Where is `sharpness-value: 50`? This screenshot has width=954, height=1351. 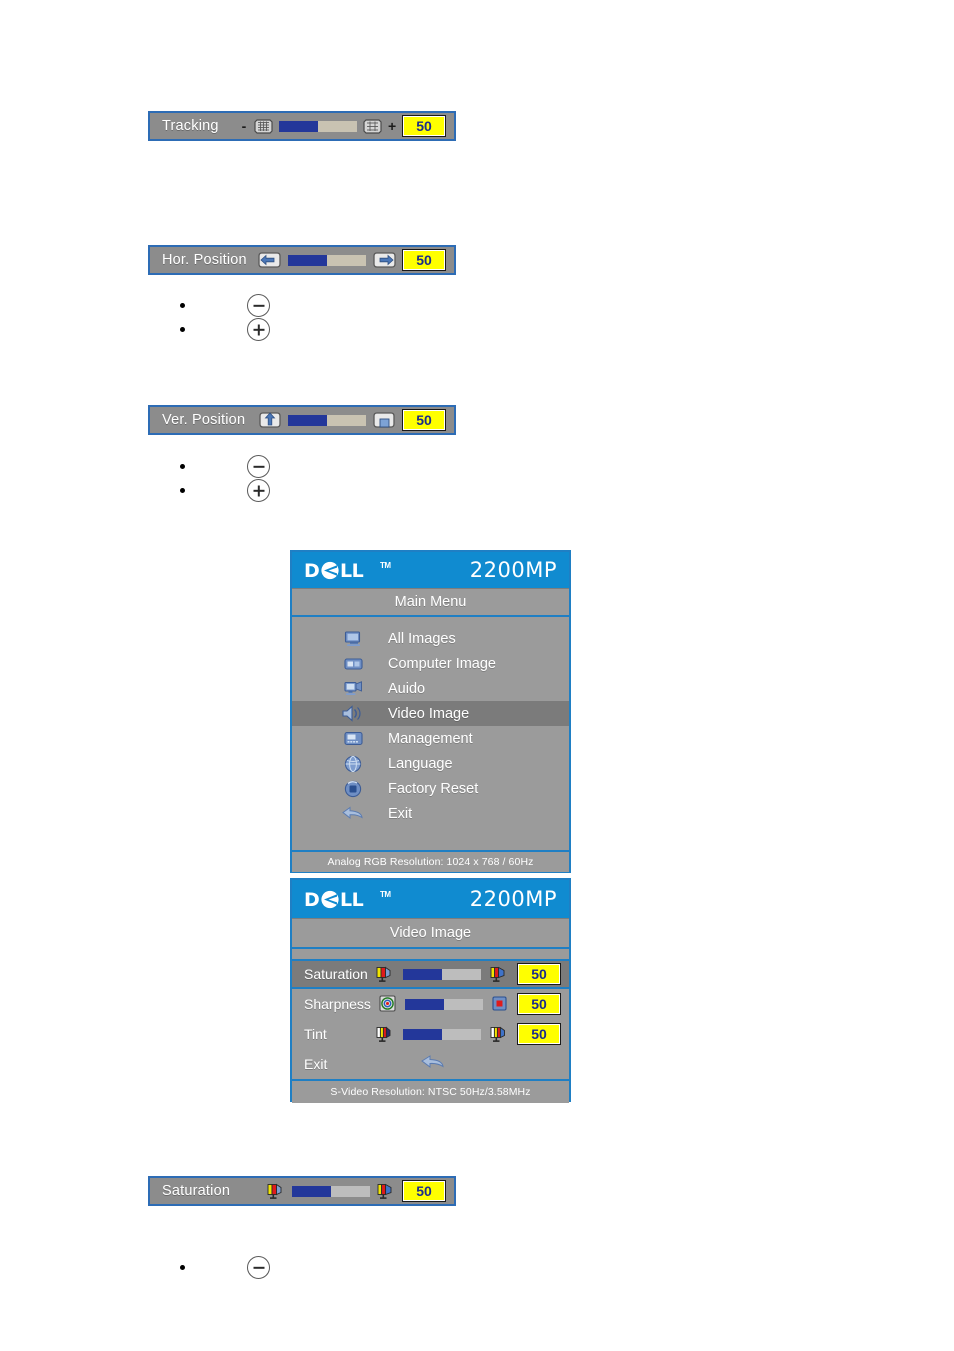 sharpness-value: 50 is located at coordinates (539, 1004).